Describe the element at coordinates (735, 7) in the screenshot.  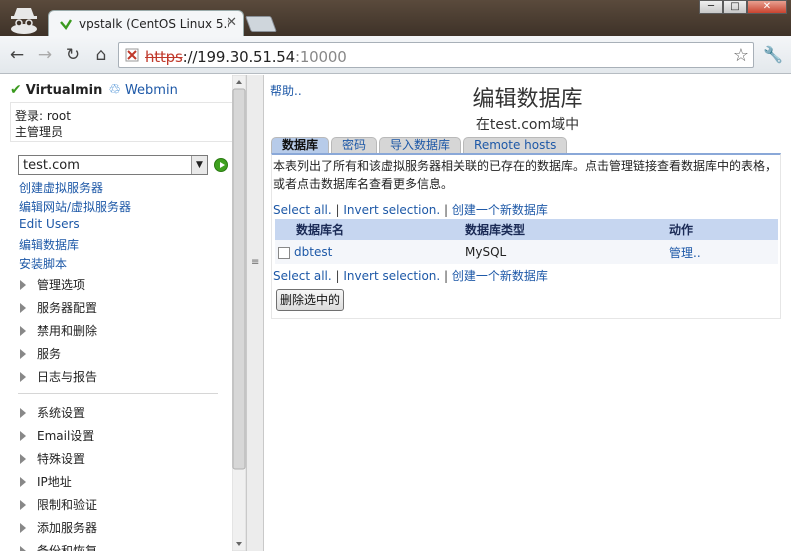
I see `maximize-button: □` at that location.